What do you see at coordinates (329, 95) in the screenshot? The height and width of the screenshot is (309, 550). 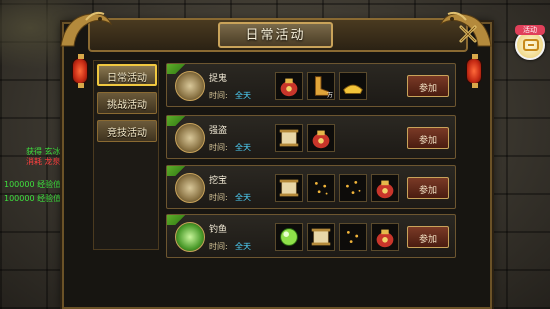 I see `reward-quantity: 万` at bounding box center [329, 95].